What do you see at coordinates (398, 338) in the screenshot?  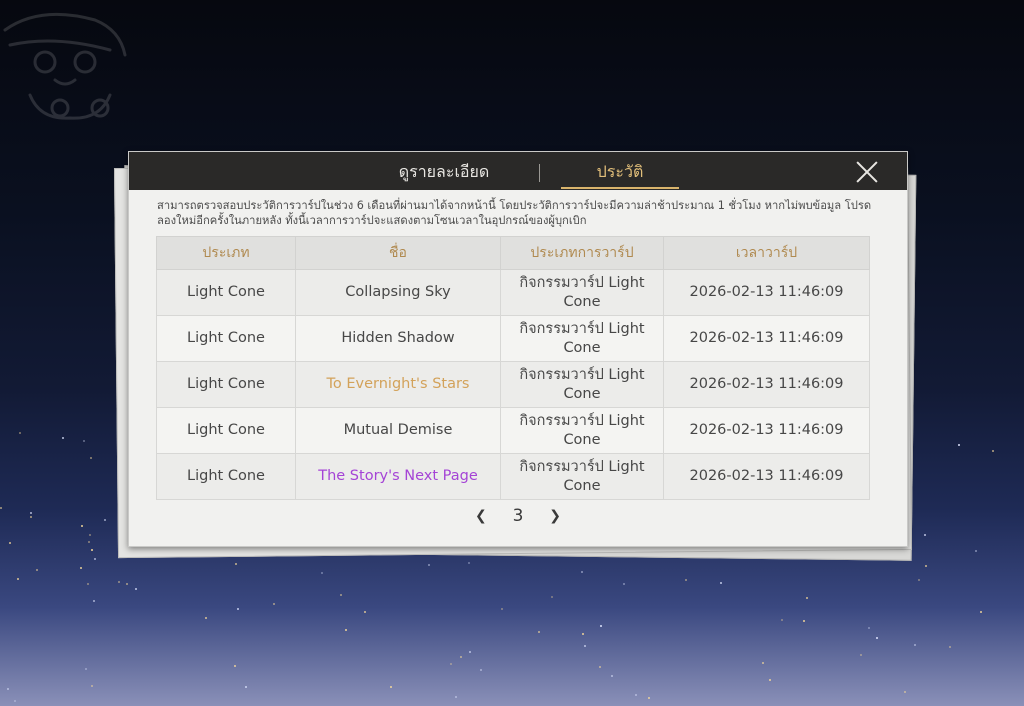 I see `cell-name: Hidden Shadow` at bounding box center [398, 338].